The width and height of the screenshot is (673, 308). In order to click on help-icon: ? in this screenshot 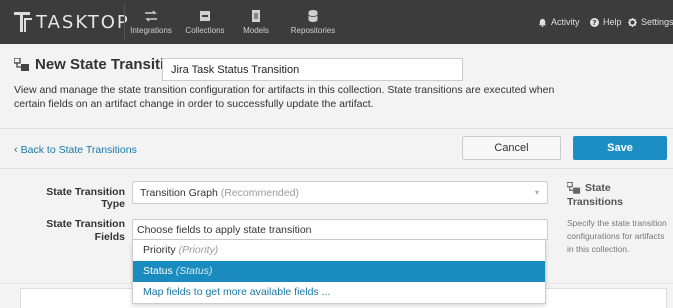, I will do `click(594, 22)`.